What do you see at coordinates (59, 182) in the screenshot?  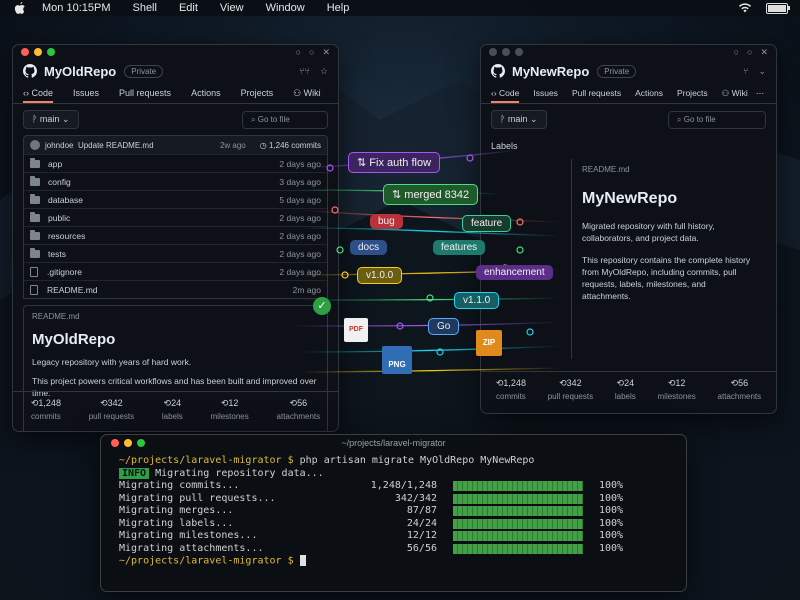 I see `file-name: config` at bounding box center [59, 182].